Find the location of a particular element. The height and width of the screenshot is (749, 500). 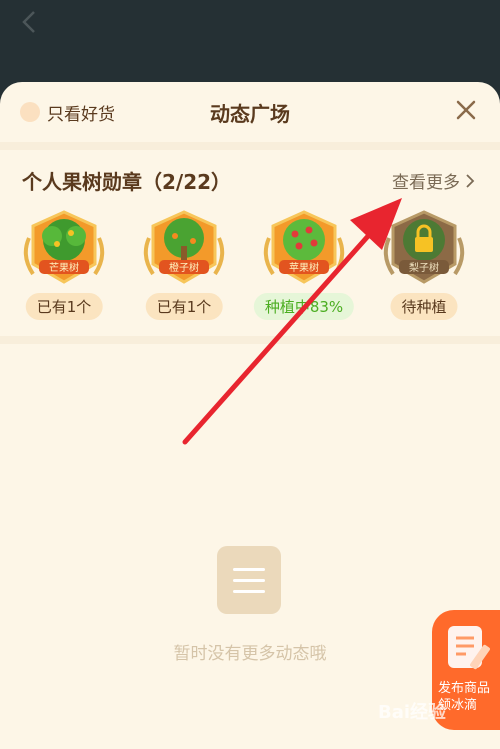

badge-name: 芒果树 is located at coordinates (64, 267).